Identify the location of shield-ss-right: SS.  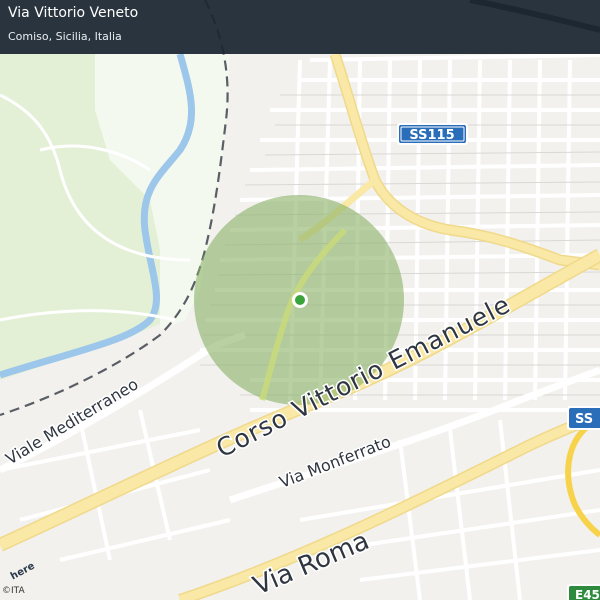
(583, 418).